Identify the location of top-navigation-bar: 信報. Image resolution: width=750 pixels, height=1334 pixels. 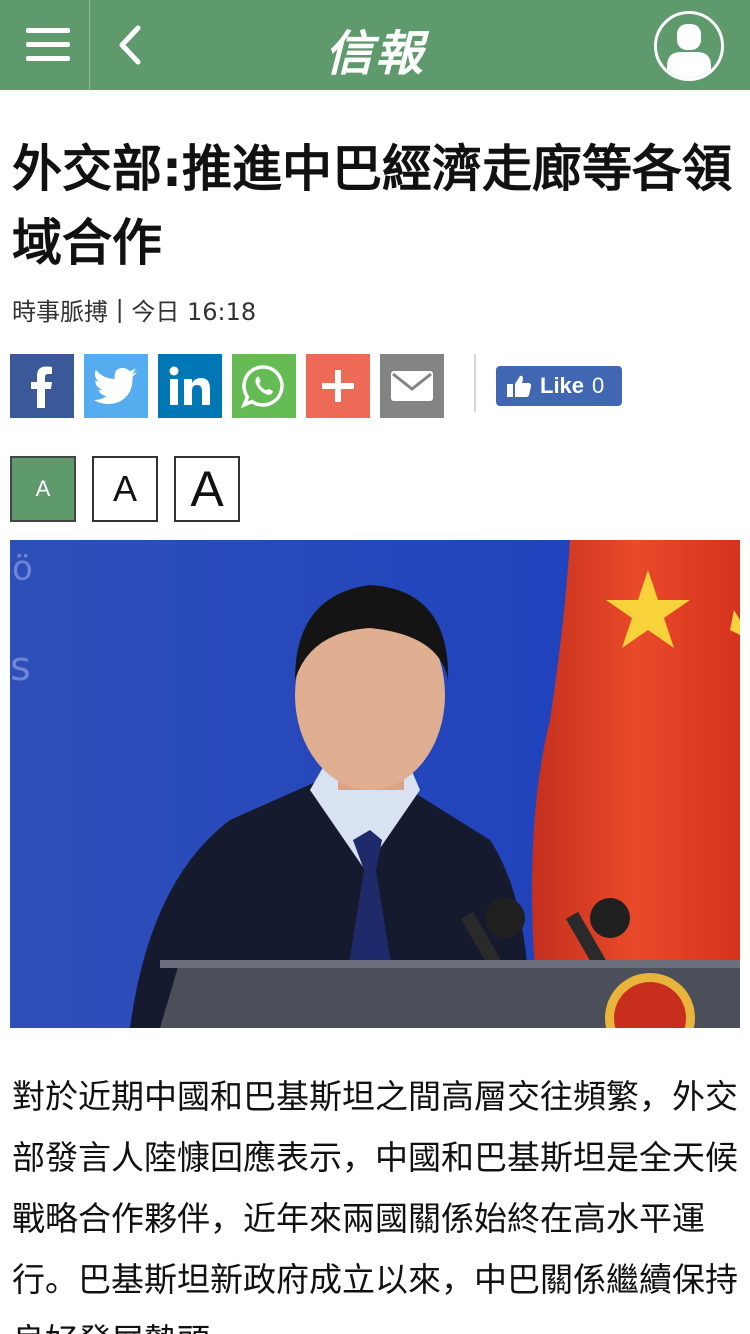
(375, 45).